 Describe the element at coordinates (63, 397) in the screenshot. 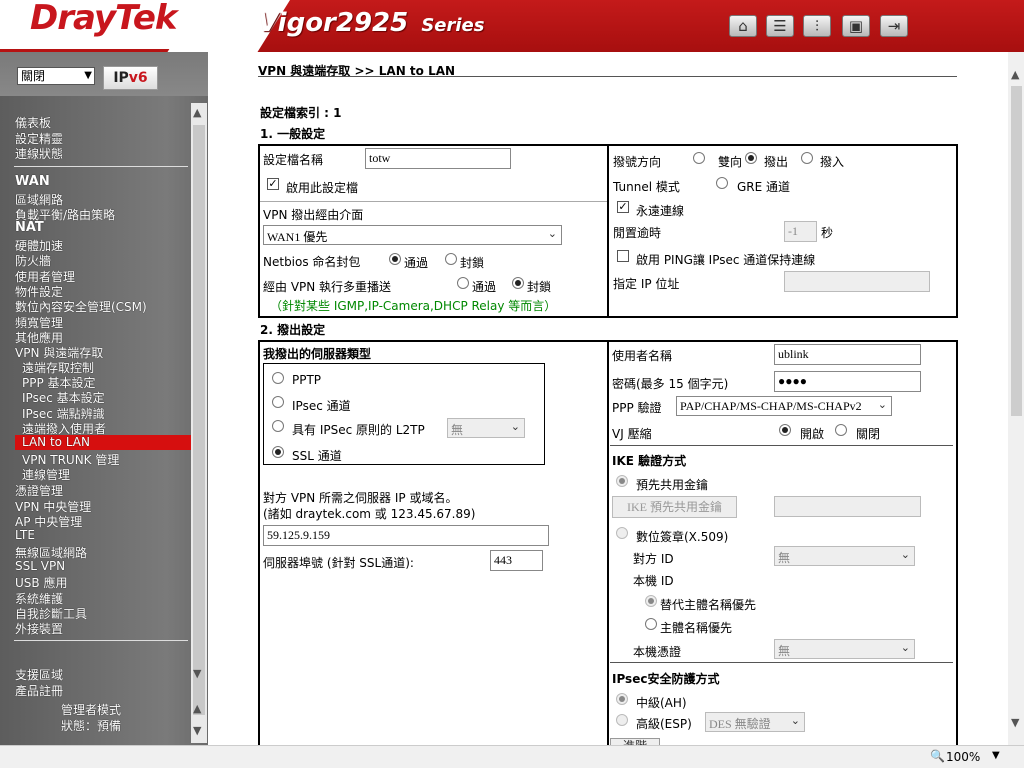

I see `nav-ipsec-general: IPsec 基本設定` at that location.